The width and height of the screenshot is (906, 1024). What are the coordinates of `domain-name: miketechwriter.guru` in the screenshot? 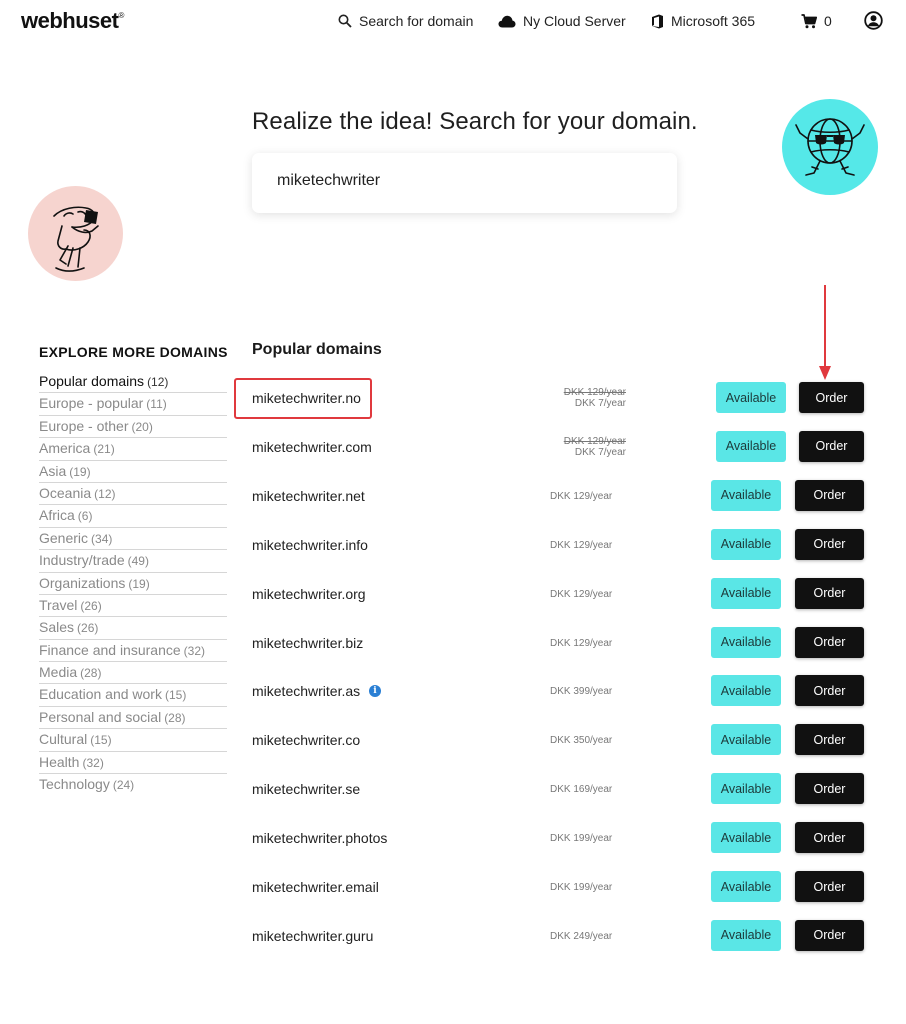 It's located at (313, 935).